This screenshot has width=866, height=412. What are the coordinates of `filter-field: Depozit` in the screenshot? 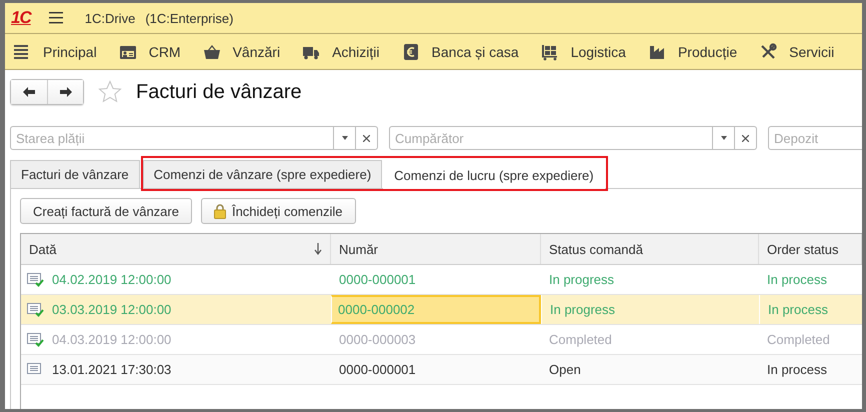 It's located at (815, 138).